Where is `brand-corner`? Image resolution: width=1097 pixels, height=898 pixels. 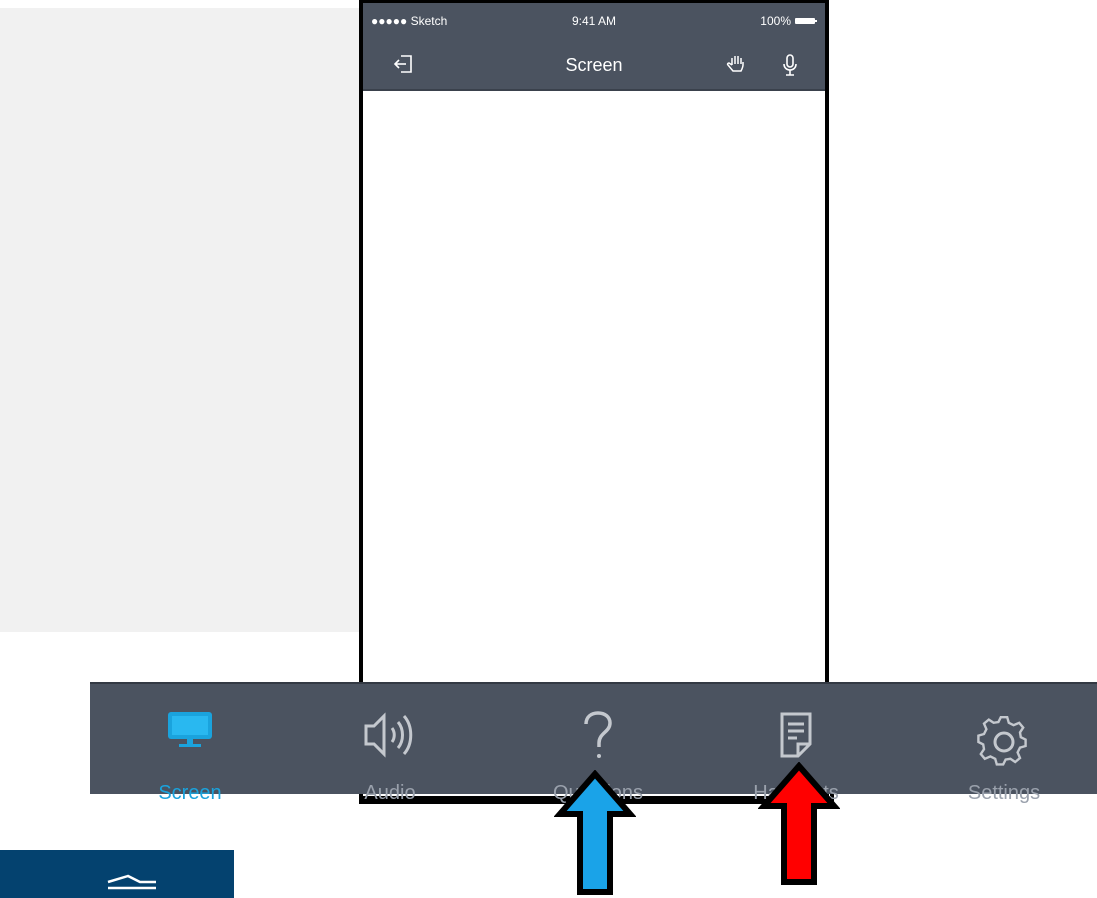
brand-corner is located at coordinates (117, 874).